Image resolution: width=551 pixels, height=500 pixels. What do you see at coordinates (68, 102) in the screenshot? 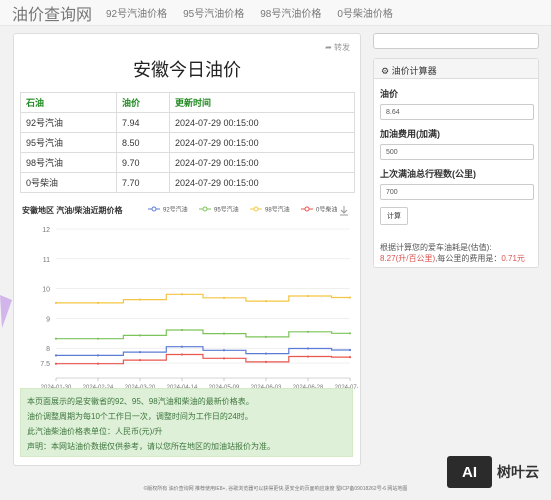
I see `col-header-fuel: 石油` at bounding box center [68, 102].